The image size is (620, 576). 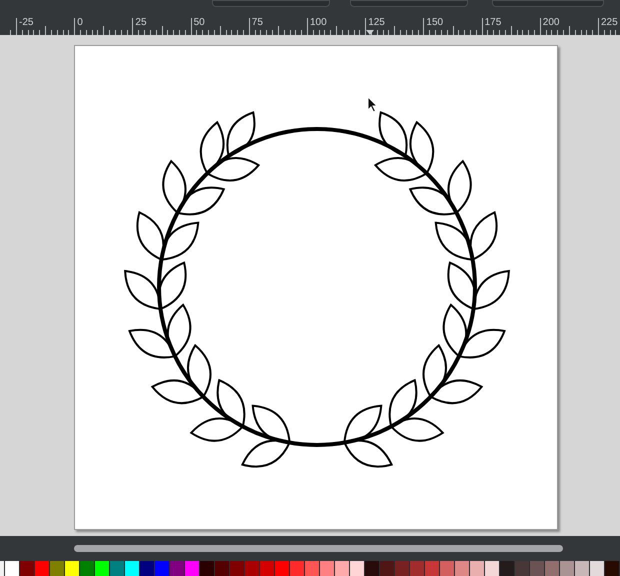 What do you see at coordinates (376, 22) in the screenshot?
I see `ruler-label: 125` at bounding box center [376, 22].